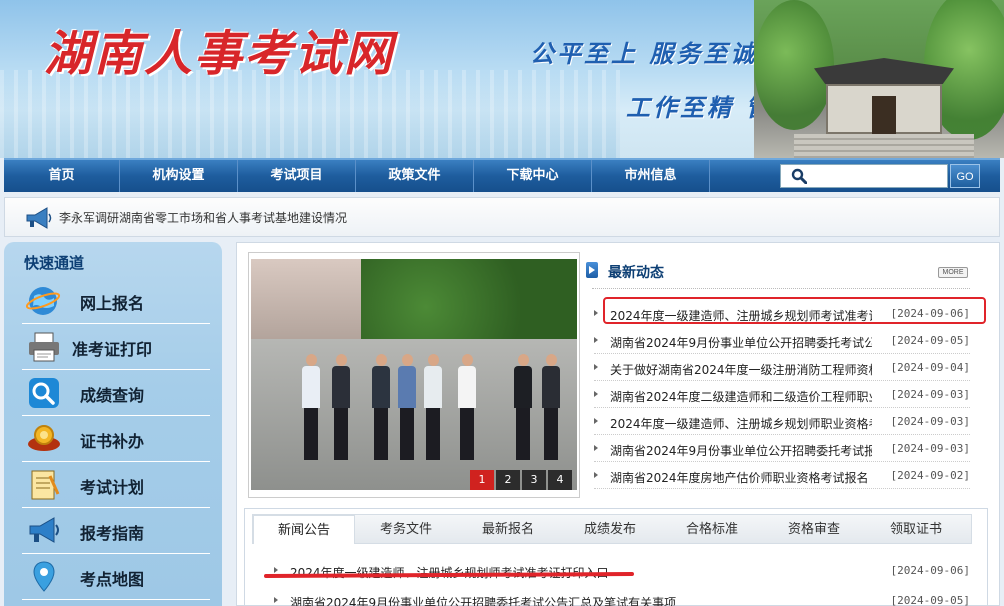 This screenshot has height=606, width=1004. Describe the element at coordinates (415, 176) in the screenshot. I see `nav-item-policy: 政策文件` at that location.